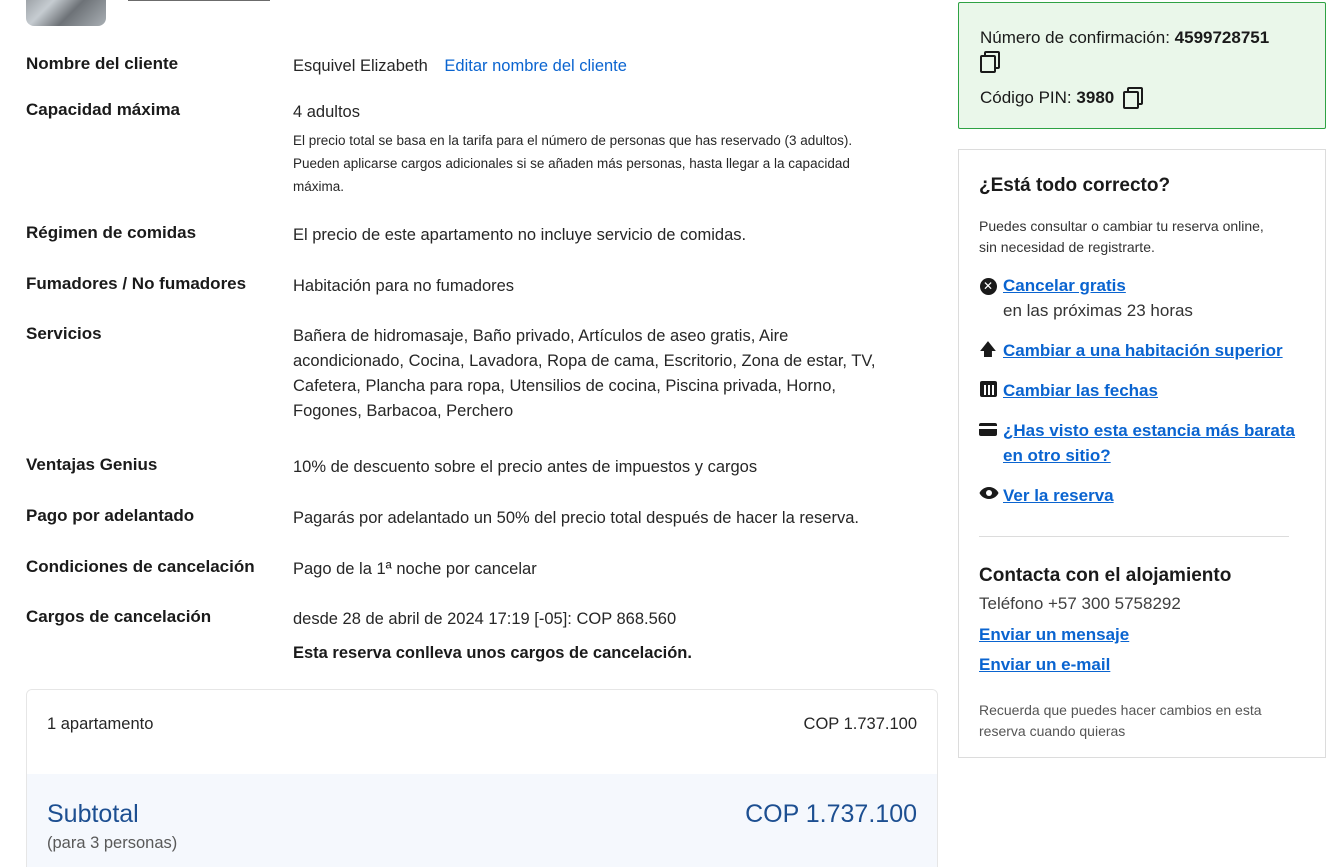  I want to click on property-thumbnail, so click(66, 13).